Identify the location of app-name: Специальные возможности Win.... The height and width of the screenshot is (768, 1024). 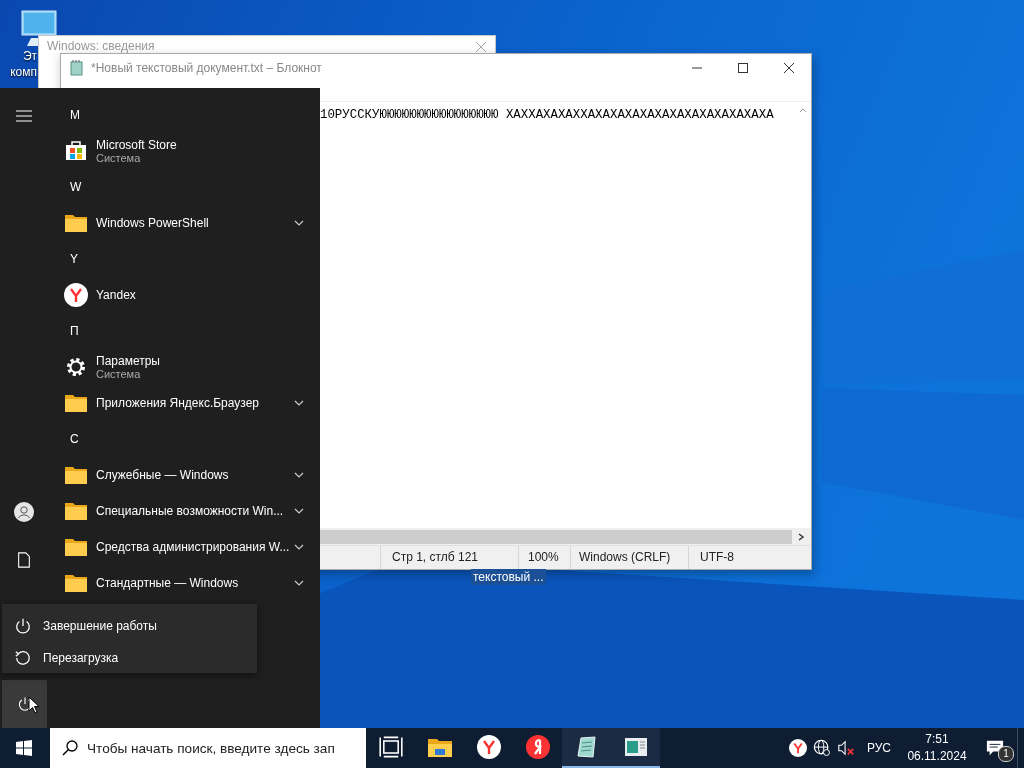
(190, 511).